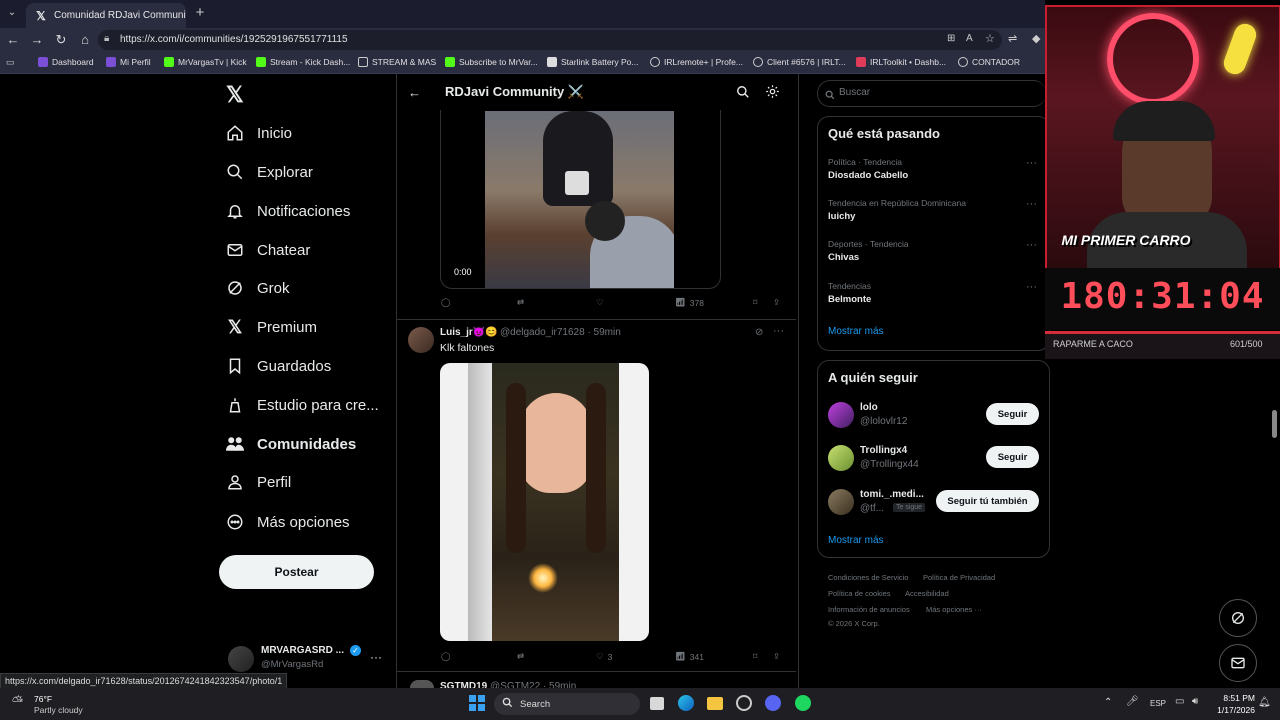  What do you see at coordinates (307, 250) in the screenshot?
I see `nav-item-chatear: Chatear` at bounding box center [307, 250].